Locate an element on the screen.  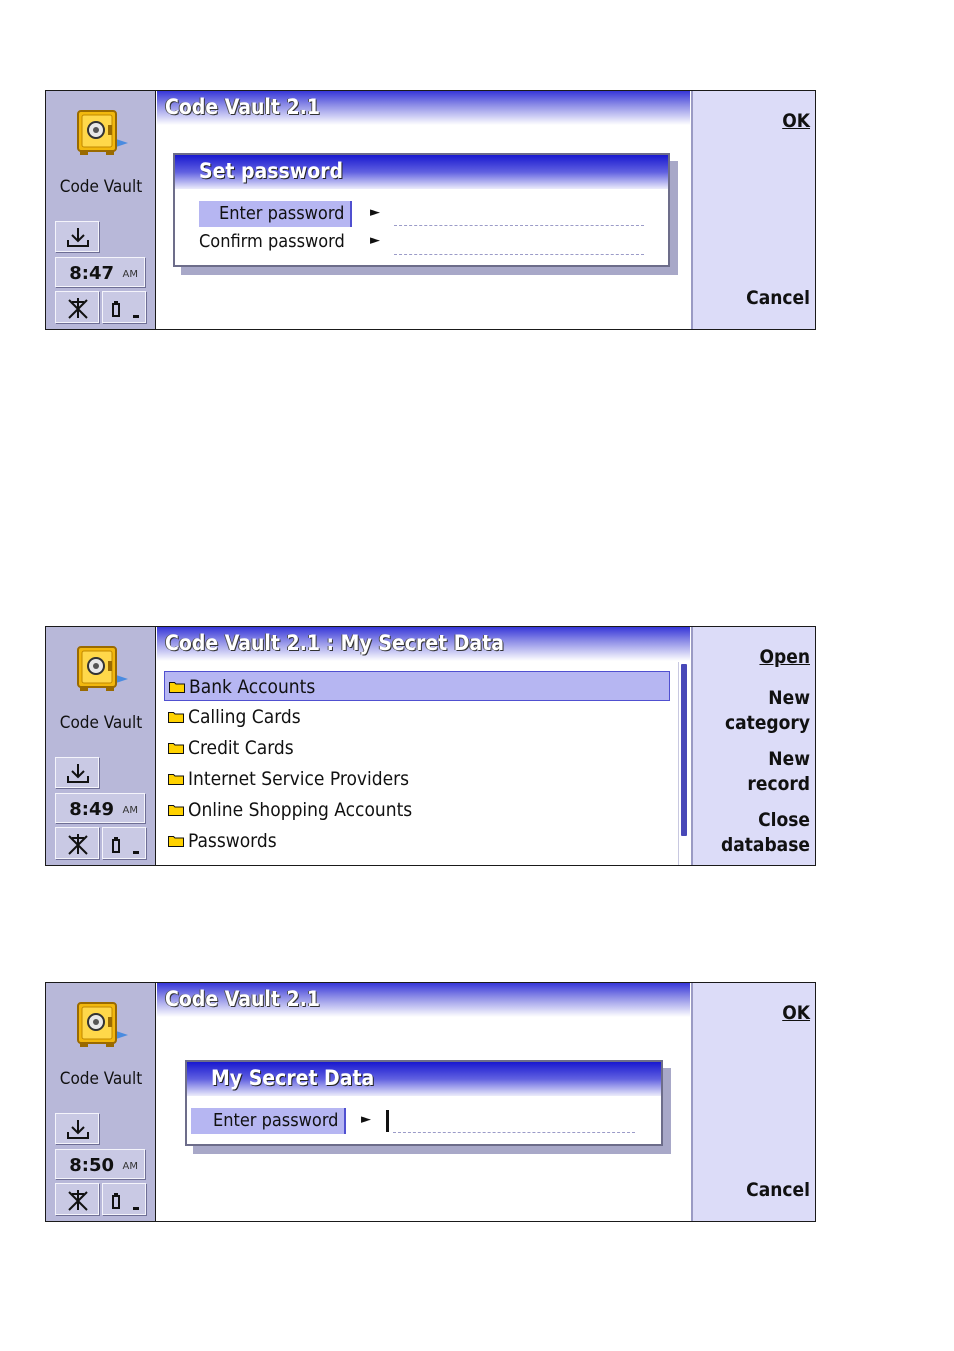
new-record-button: New record is located at coordinates (778, 772).